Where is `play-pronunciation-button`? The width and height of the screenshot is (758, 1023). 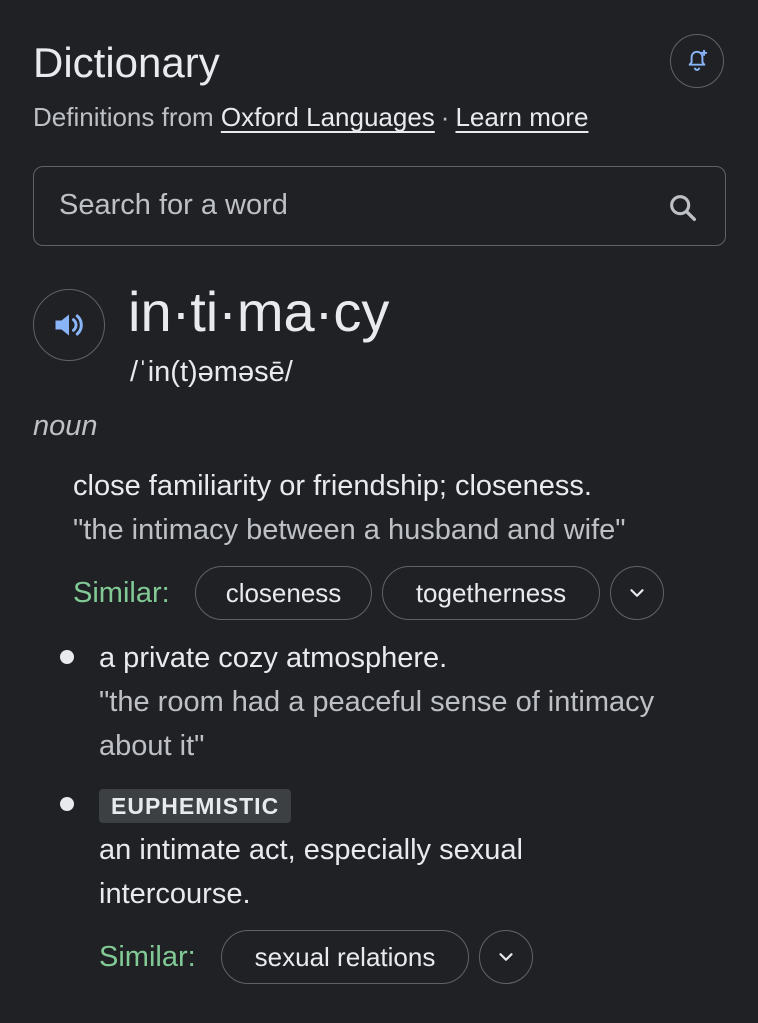
play-pronunciation-button is located at coordinates (69, 325).